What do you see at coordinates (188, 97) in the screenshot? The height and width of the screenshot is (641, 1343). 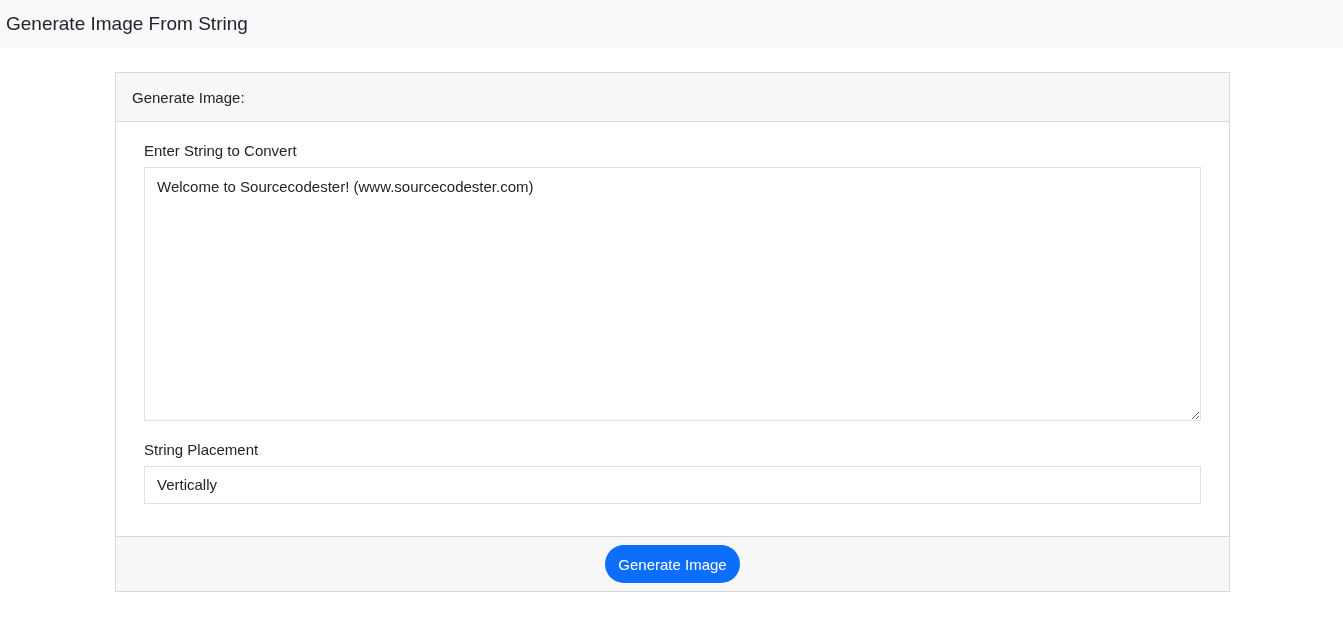 I see `card-title: Generate Image:` at bounding box center [188, 97].